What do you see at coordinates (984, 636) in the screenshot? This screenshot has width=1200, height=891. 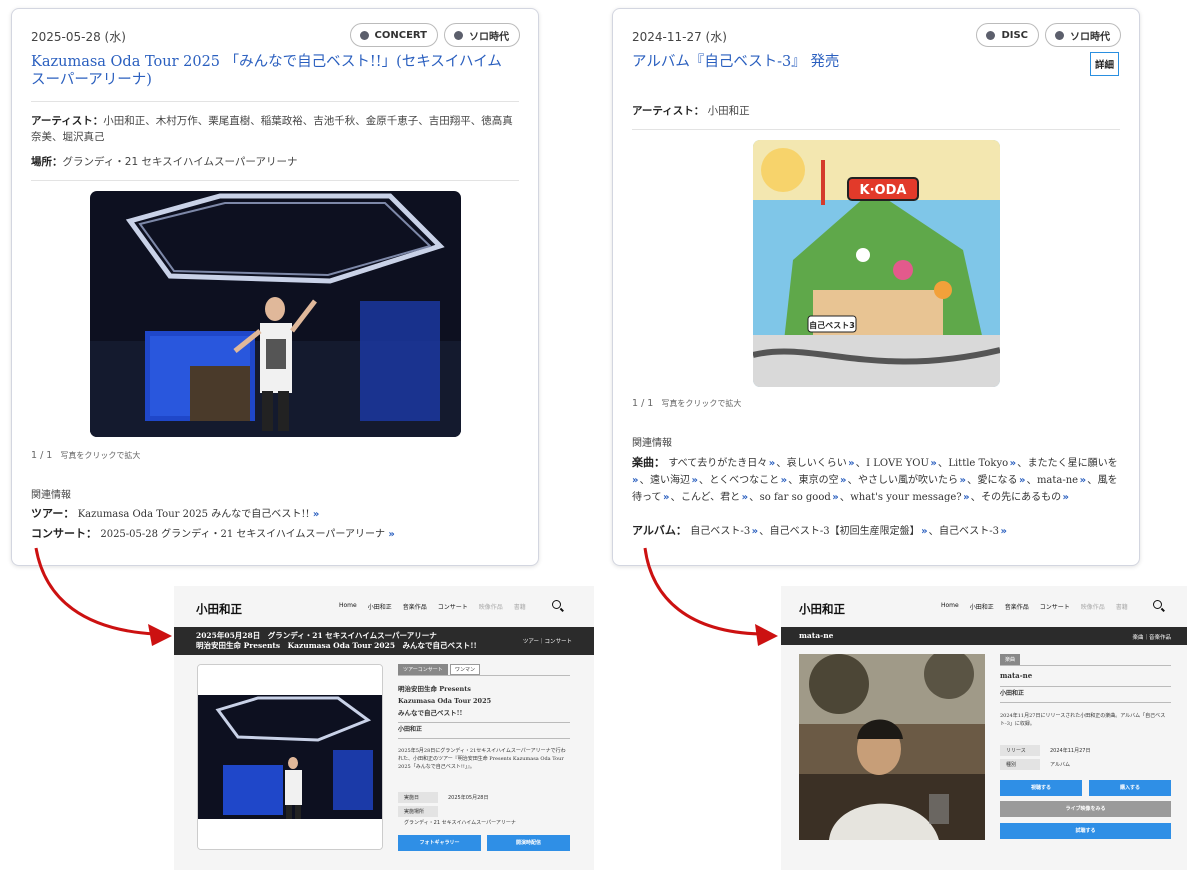 I see `page-title-band: mata-ne 楽曲｜音楽作品` at bounding box center [984, 636].